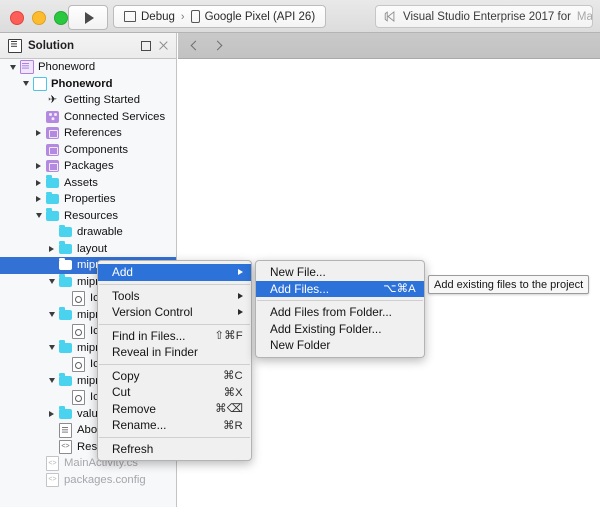  What do you see at coordinates (88, 166) in the screenshot?
I see `tree-row: Packages` at bounding box center [88, 166].